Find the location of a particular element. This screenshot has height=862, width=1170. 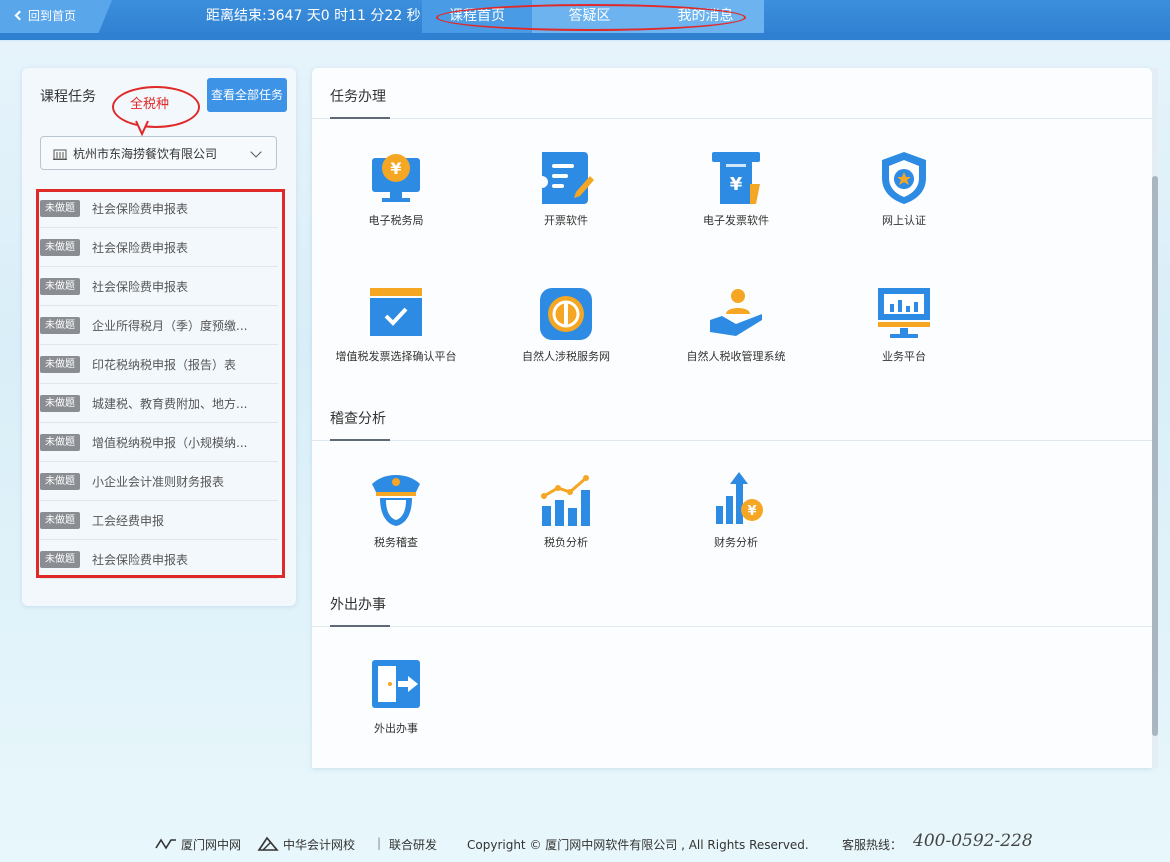

company-name: 杭州市东海捞餐饮有限公司 is located at coordinates (145, 154).